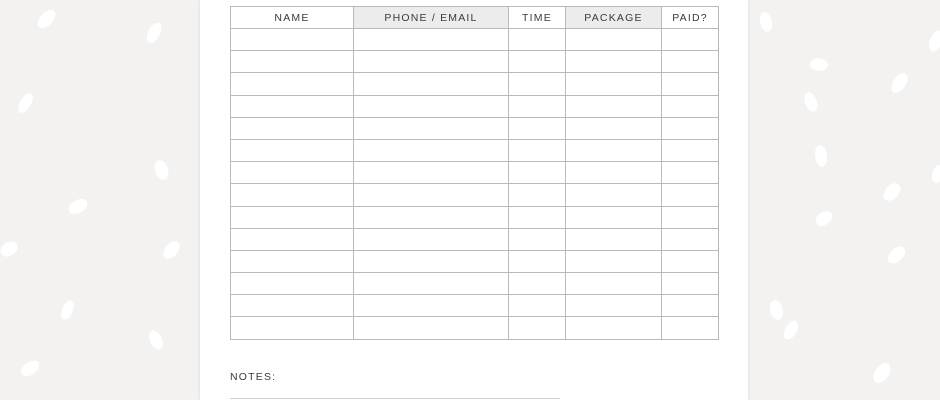 This screenshot has width=940, height=400. What do you see at coordinates (537, 17) in the screenshot?
I see `column-header-time: TIME` at bounding box center [537, 17].